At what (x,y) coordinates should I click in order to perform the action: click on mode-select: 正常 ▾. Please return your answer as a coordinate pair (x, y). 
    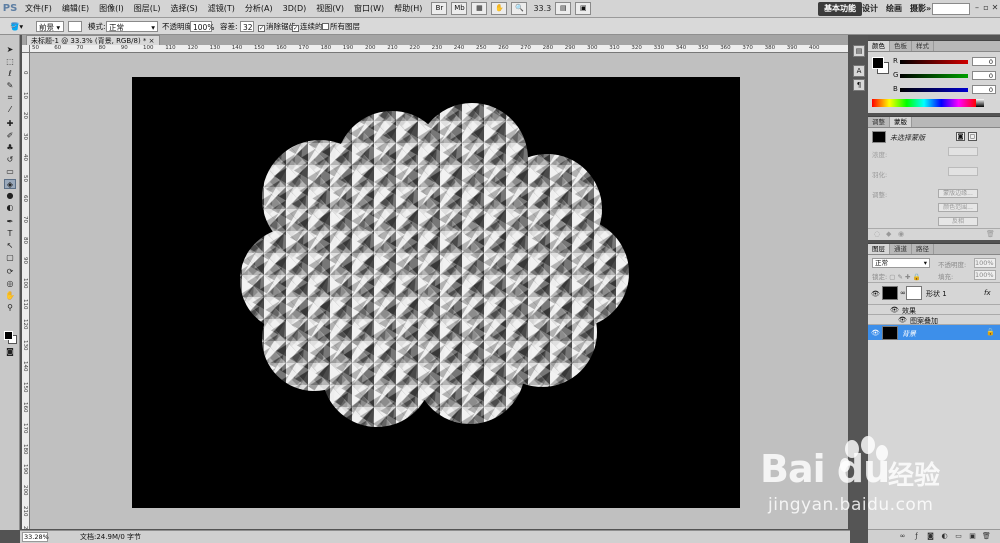
    Looking at the image, I should click on (132, 26).